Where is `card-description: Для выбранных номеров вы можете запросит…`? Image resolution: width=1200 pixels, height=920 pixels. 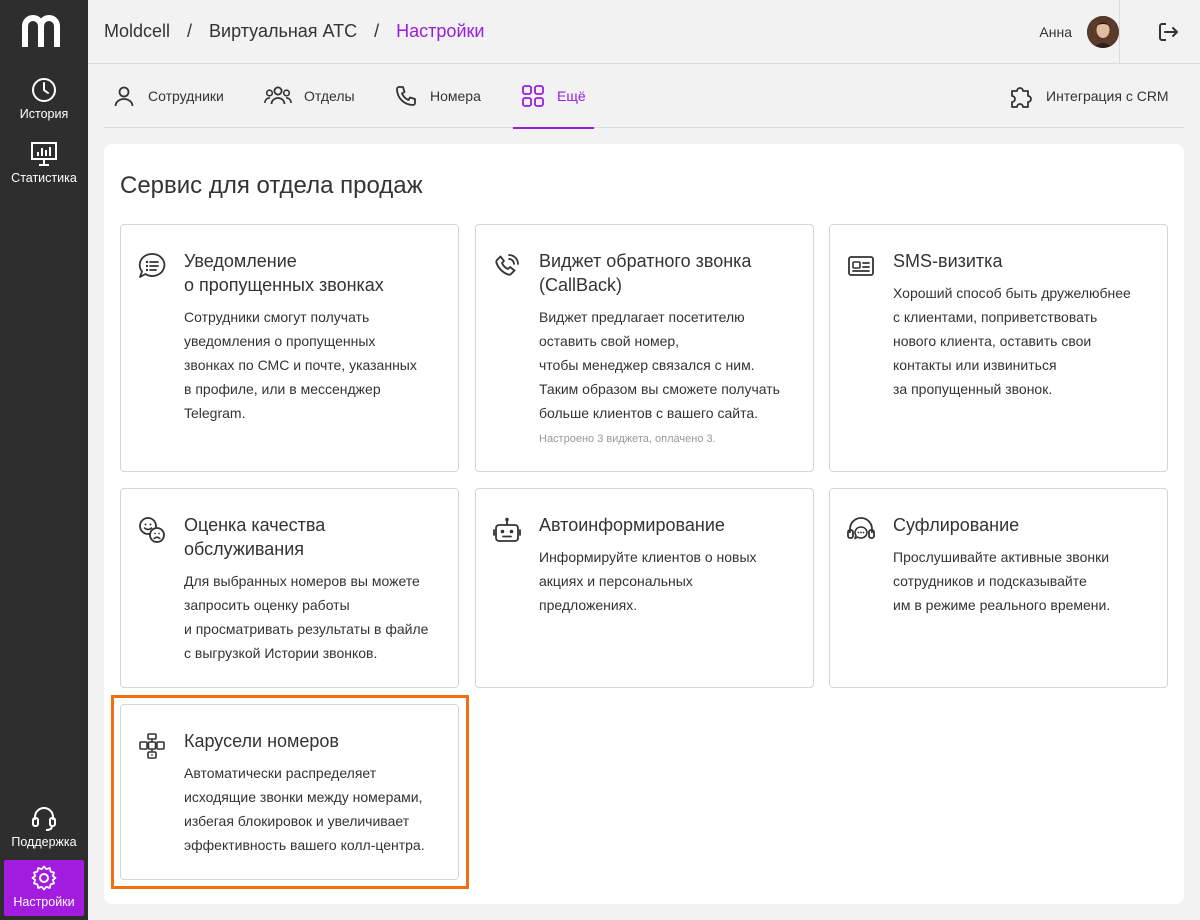
card-description: Для выбранных номеров вы можете запросит… is located at coordinates (306, 617).